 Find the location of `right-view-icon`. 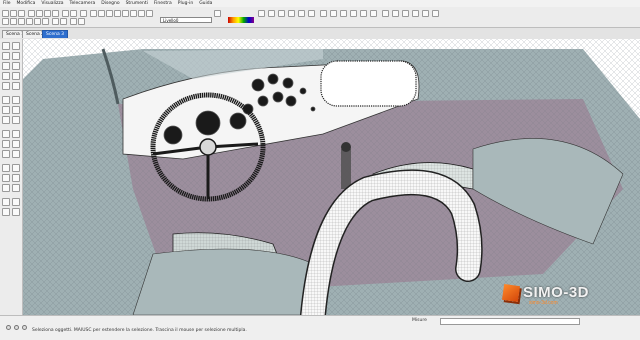

right-view-icon is located at coordinates (353, 13).